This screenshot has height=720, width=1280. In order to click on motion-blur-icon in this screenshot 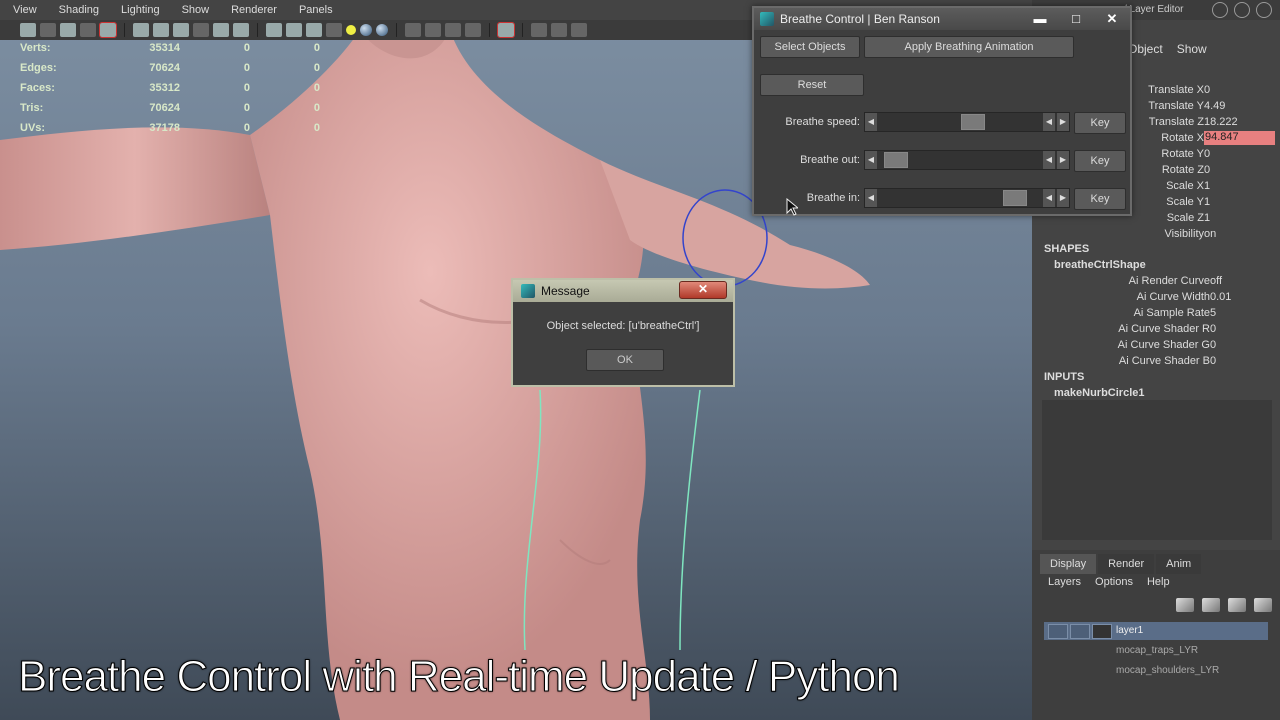, I will do `click(433, 30)`.